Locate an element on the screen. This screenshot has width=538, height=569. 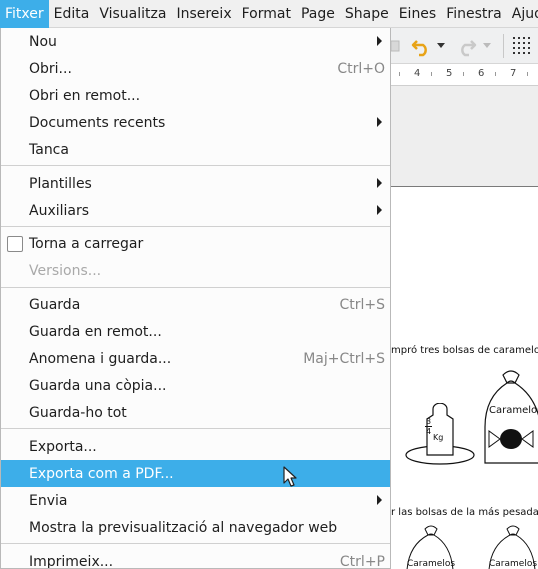
menu-item-obri: Obri... Ctrl+O is located at coordinates (195, 68).